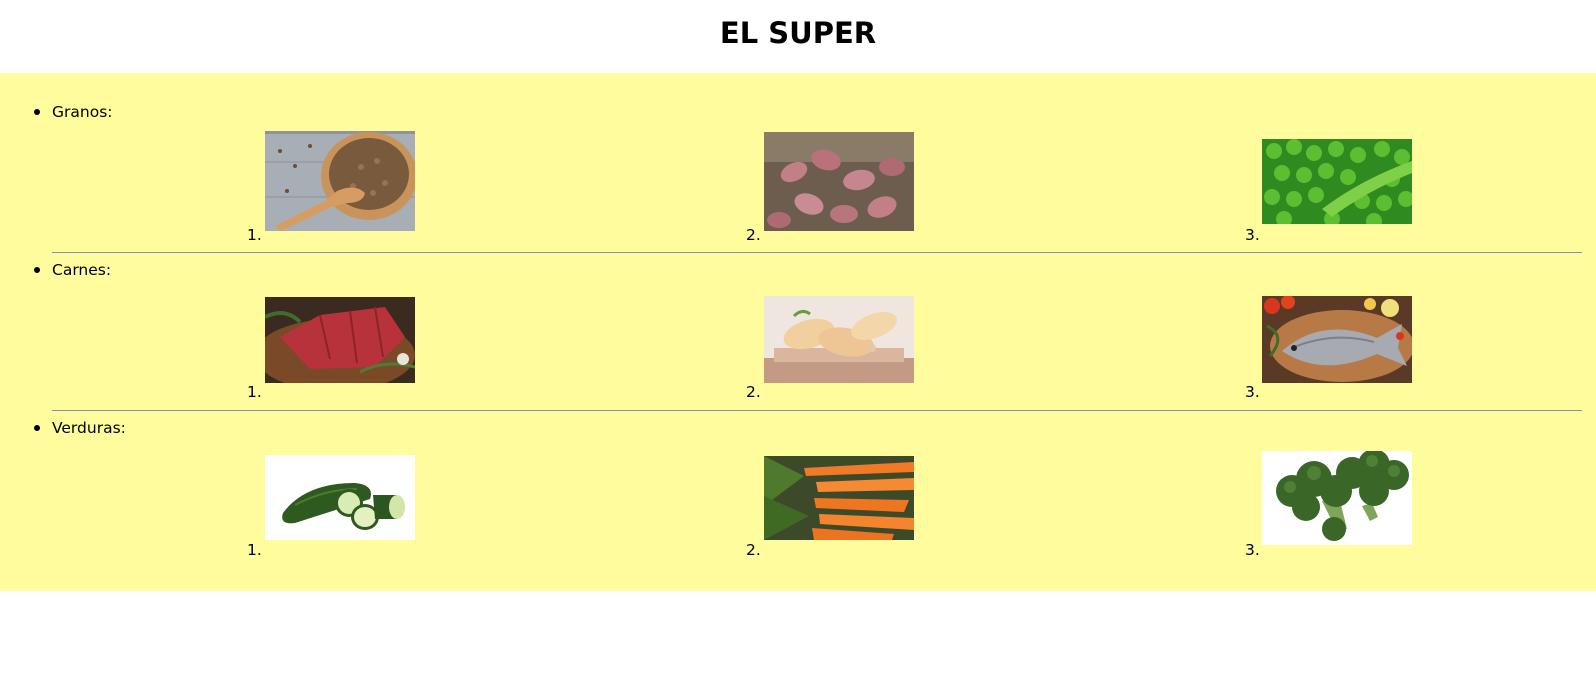  What do you see at coordinates (1337, 181) in the screenshot?
I see `green-peas-image` at bounding box center [1337, 181].